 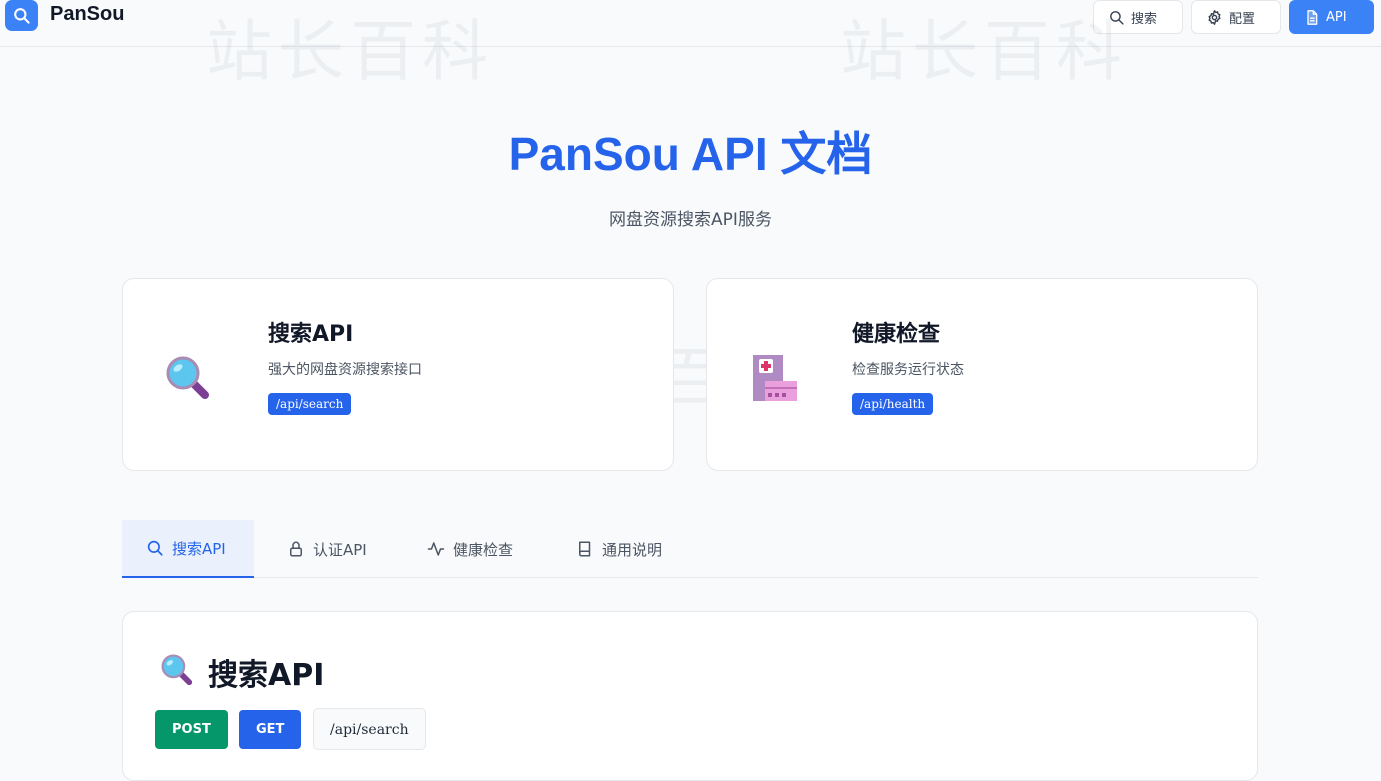 I want to click on method-get-badge: GET, so click(x=270, y=729).